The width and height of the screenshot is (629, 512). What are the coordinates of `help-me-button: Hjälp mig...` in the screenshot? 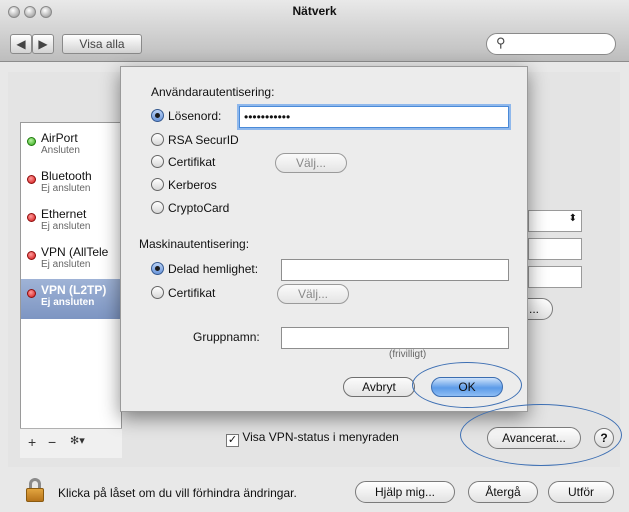 It's located at (405, 492).